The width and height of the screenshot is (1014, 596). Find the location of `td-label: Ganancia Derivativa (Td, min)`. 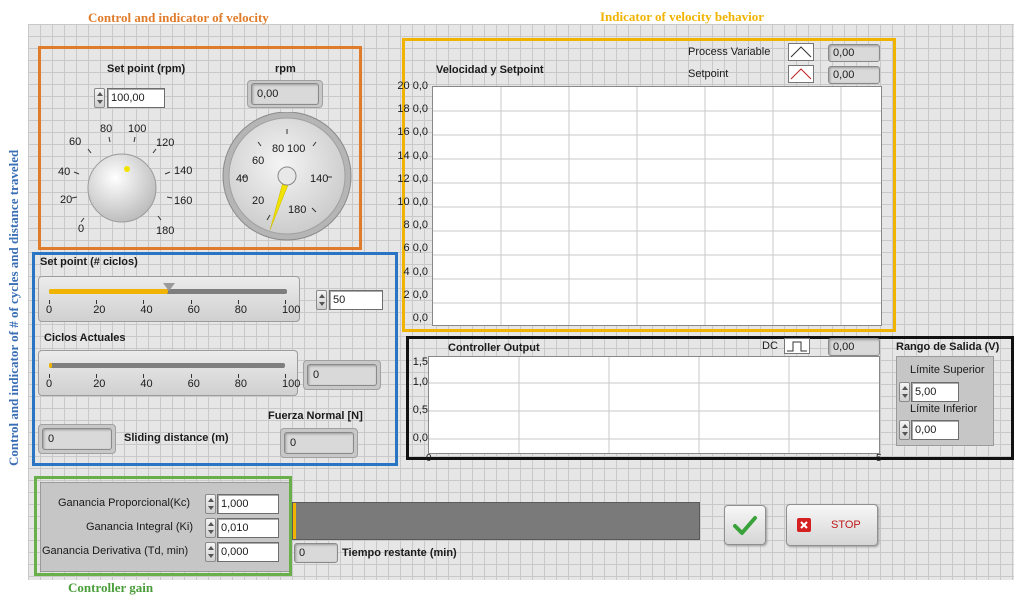

td-label: Ganancia Derivativa (Td, min) is located at coordinates (115, 551).